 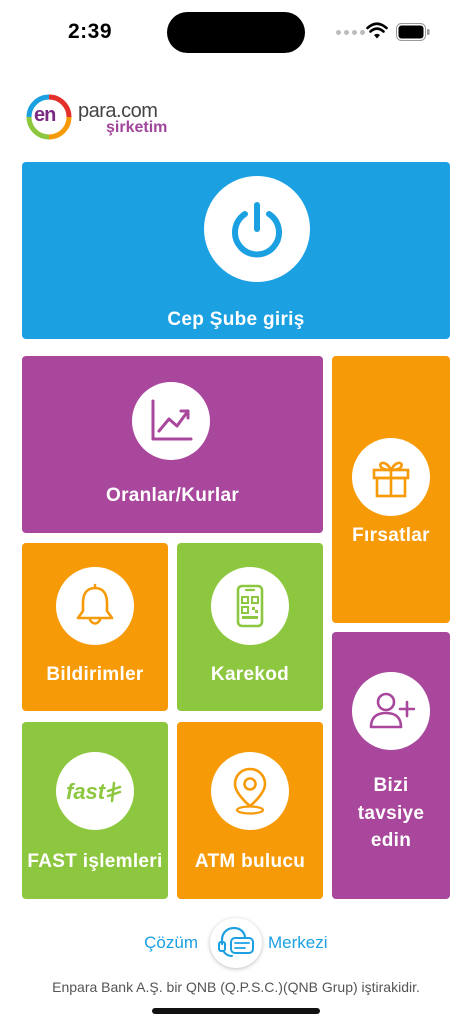 What do you see at coordinates (95, 674) in the screenshot?
I see `bildirimler-label: Bildirimler` at bounding box center [95, 674].